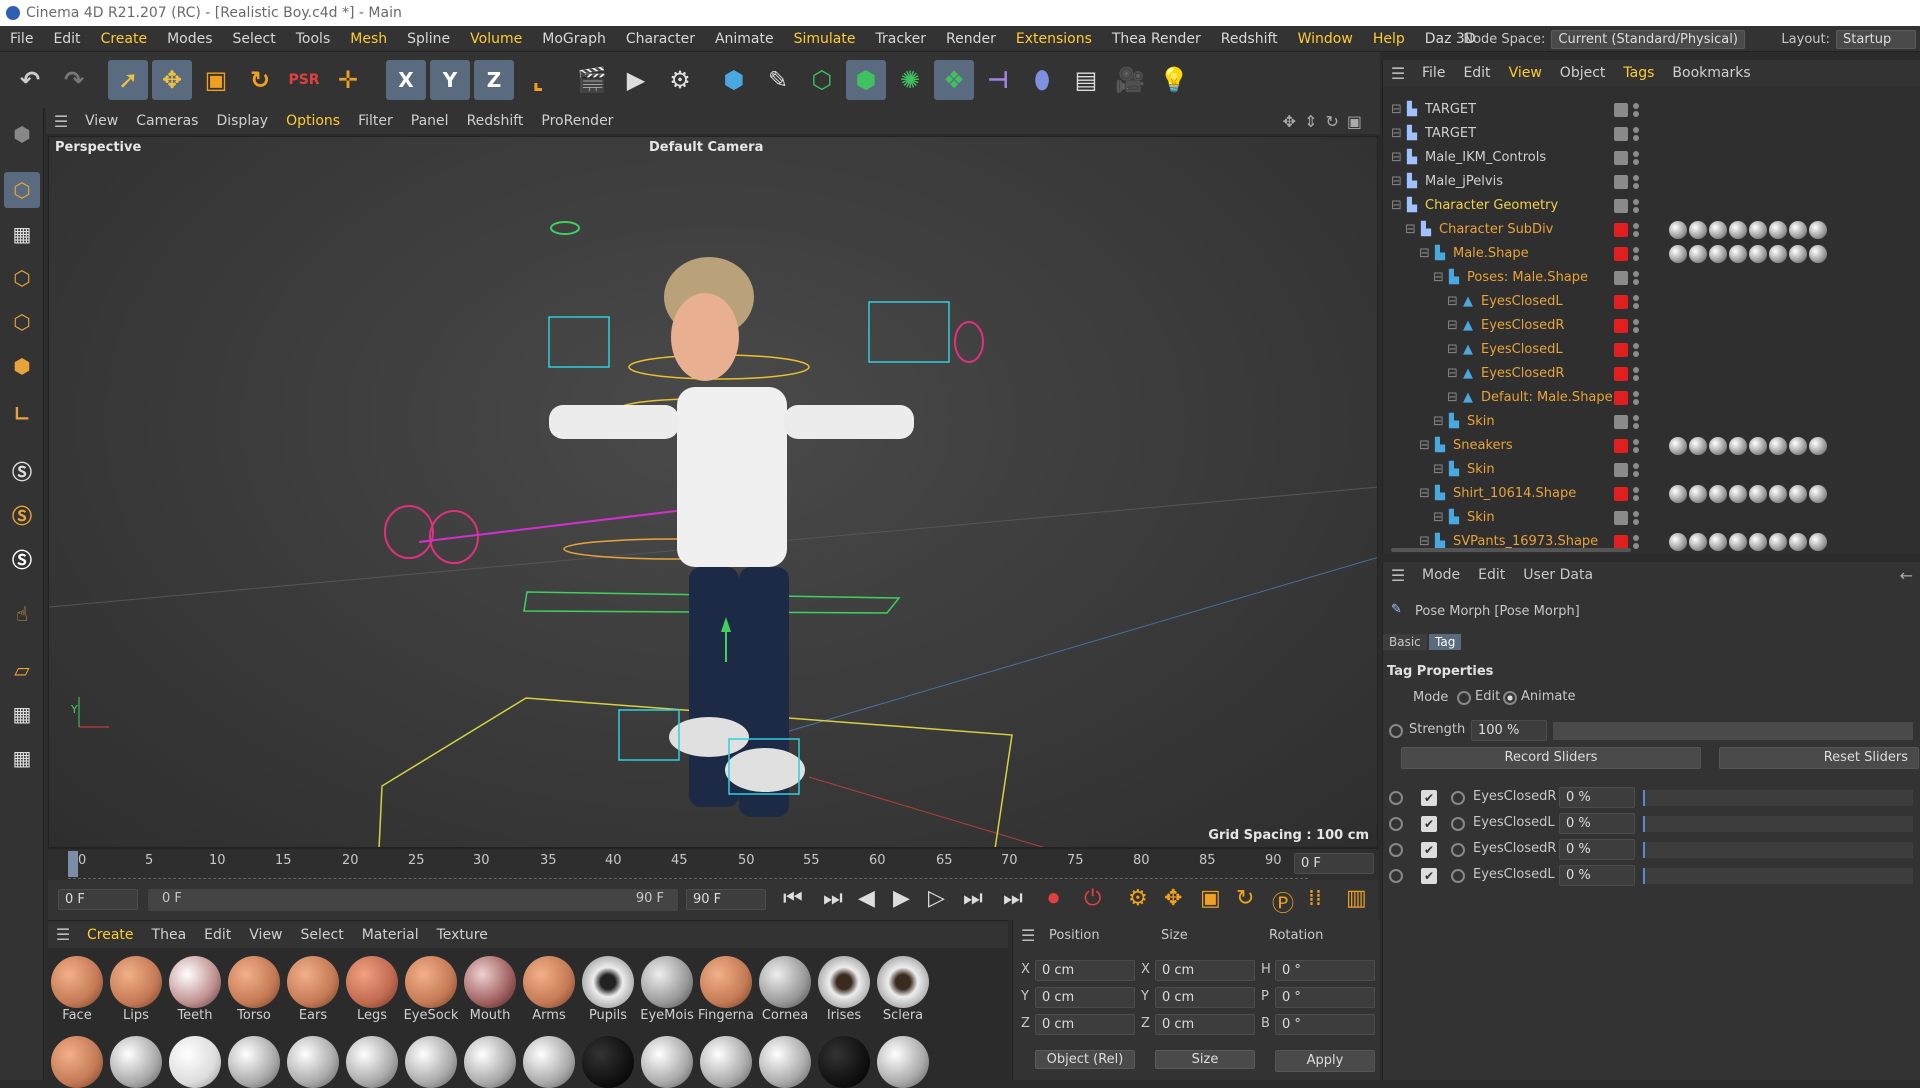 Image resolution: width=1920 pixels, height=1088 pixels. I want to click on object-name: Male.Shape, so click(1491, 254).